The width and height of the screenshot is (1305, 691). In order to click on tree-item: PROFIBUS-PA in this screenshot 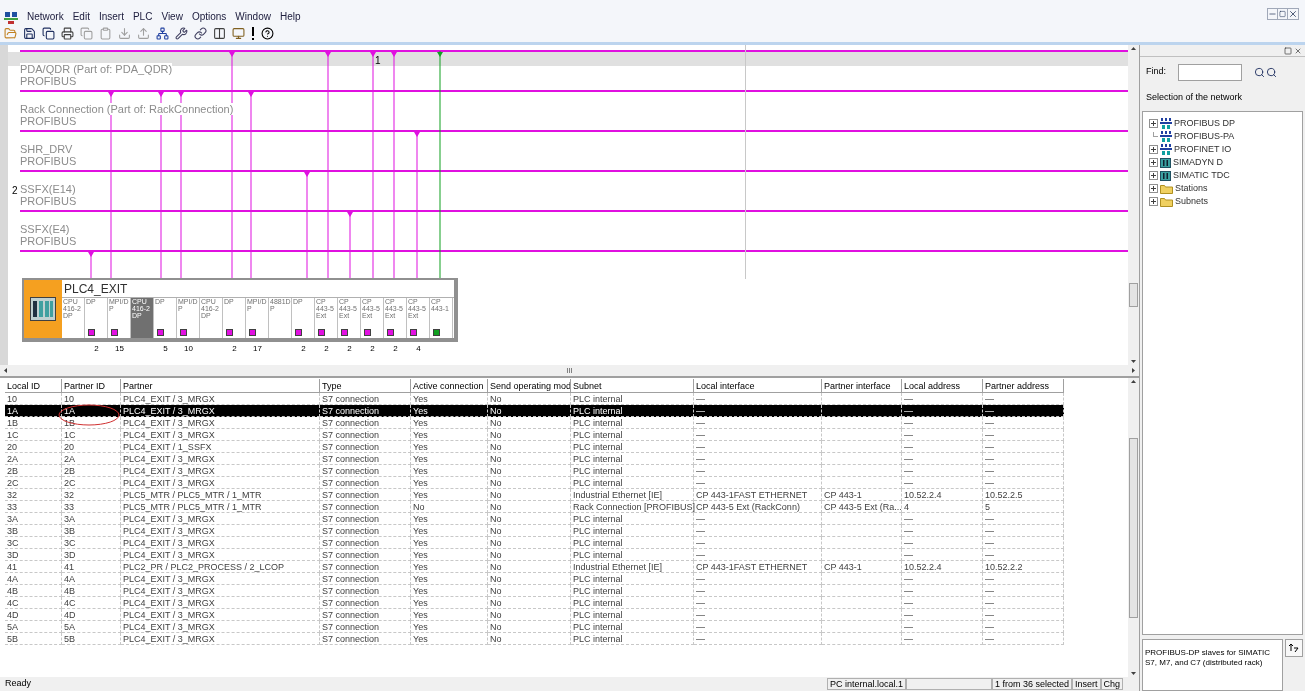, I will do `click(1204, 136)`.